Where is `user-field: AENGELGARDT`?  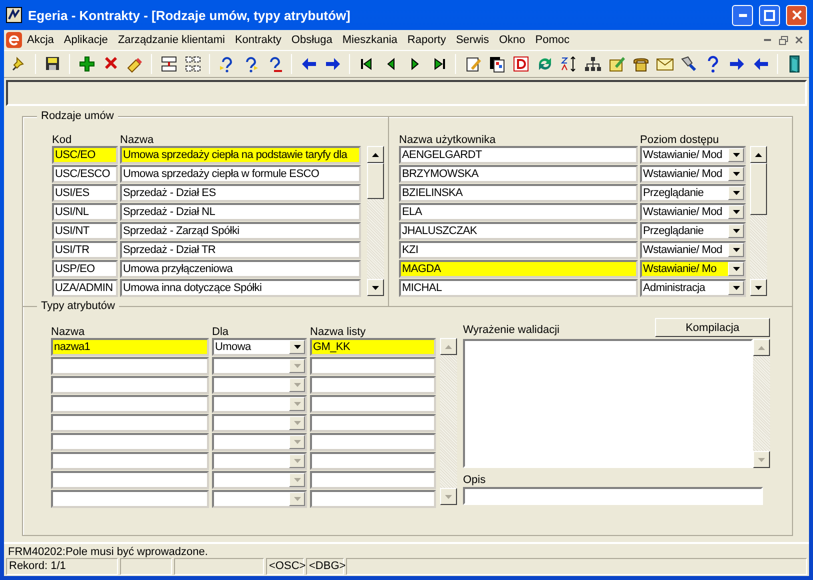 user-field: AENGELGARDT is located at coordinates (518, 155).